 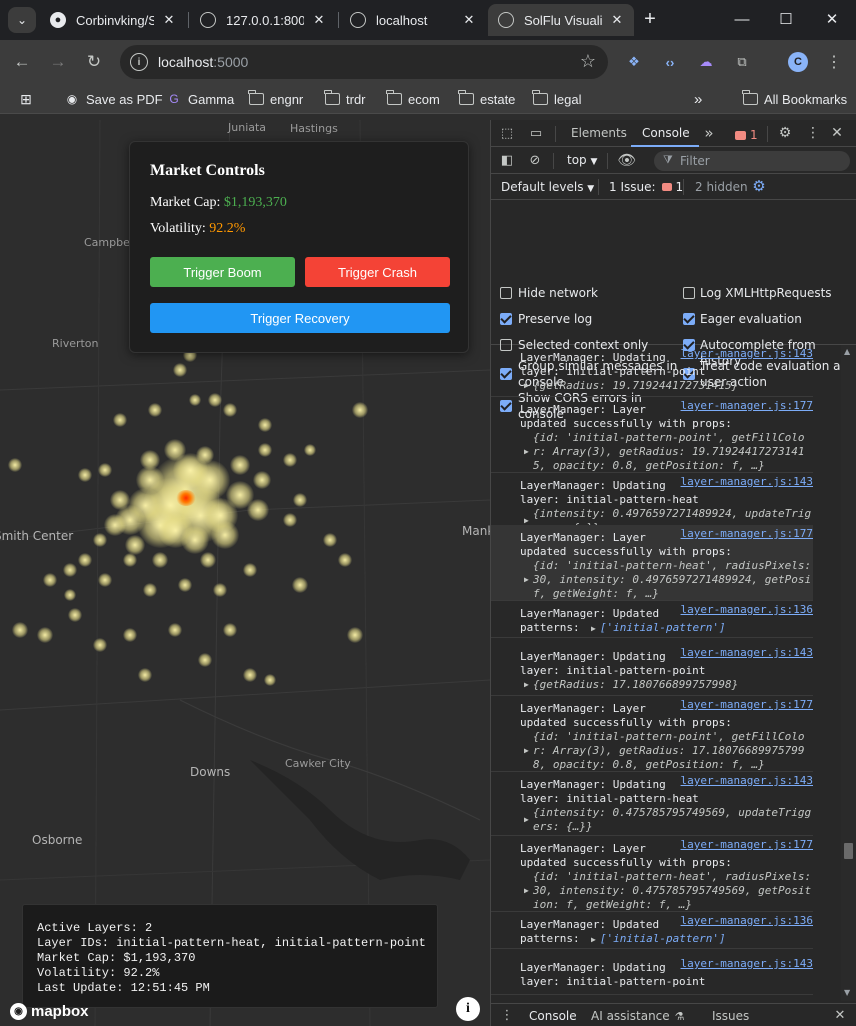 I want to click on log-levels-dropdown: Default levels ▼, so click(x=547, y=187).